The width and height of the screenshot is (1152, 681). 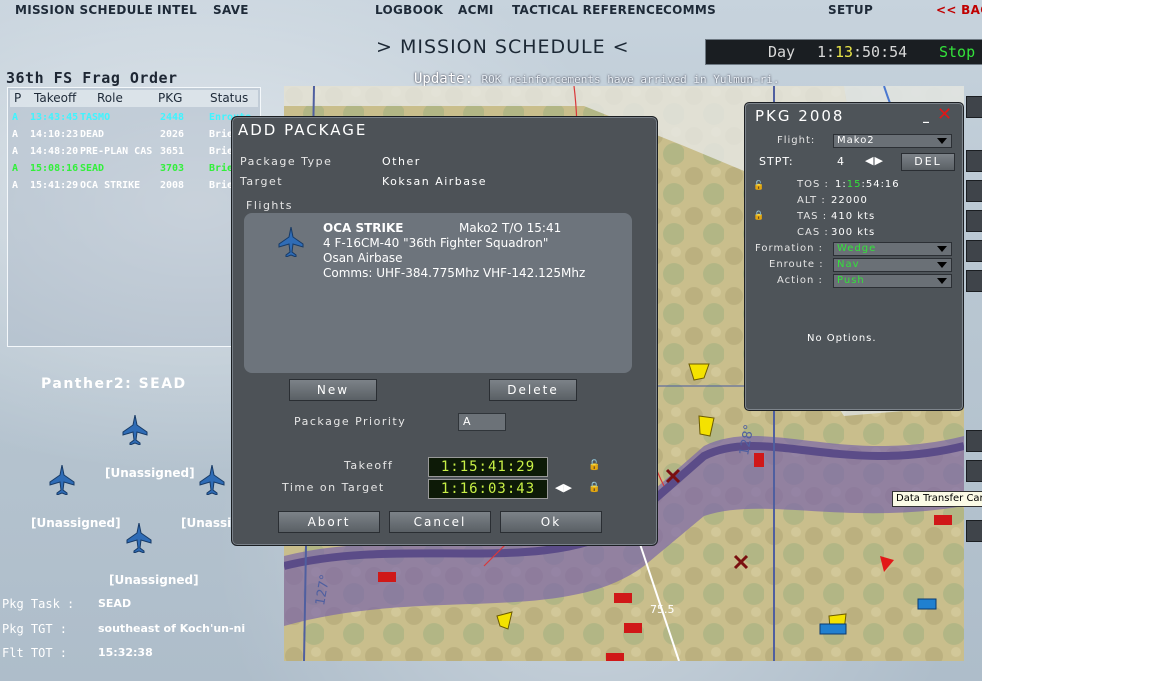 I want to click on frag-order-row: A14:10:23DEAD2026Briefing, so click(x=134, y=135).